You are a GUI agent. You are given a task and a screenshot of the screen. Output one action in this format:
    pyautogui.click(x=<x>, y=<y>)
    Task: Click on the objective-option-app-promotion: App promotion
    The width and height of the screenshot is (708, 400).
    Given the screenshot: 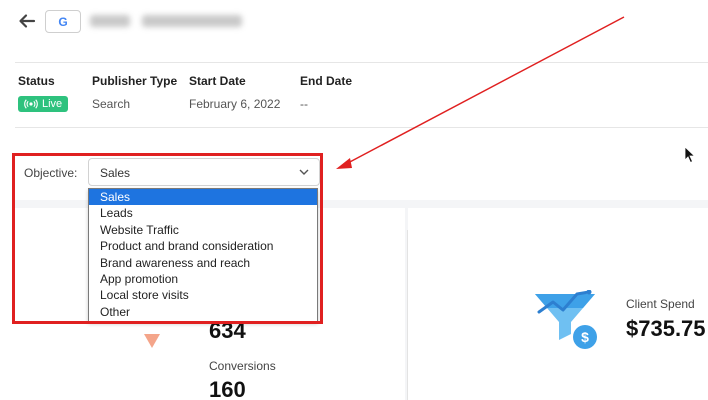 What is the action you would take?
    pyautogui.click(x=203, y=279)
    